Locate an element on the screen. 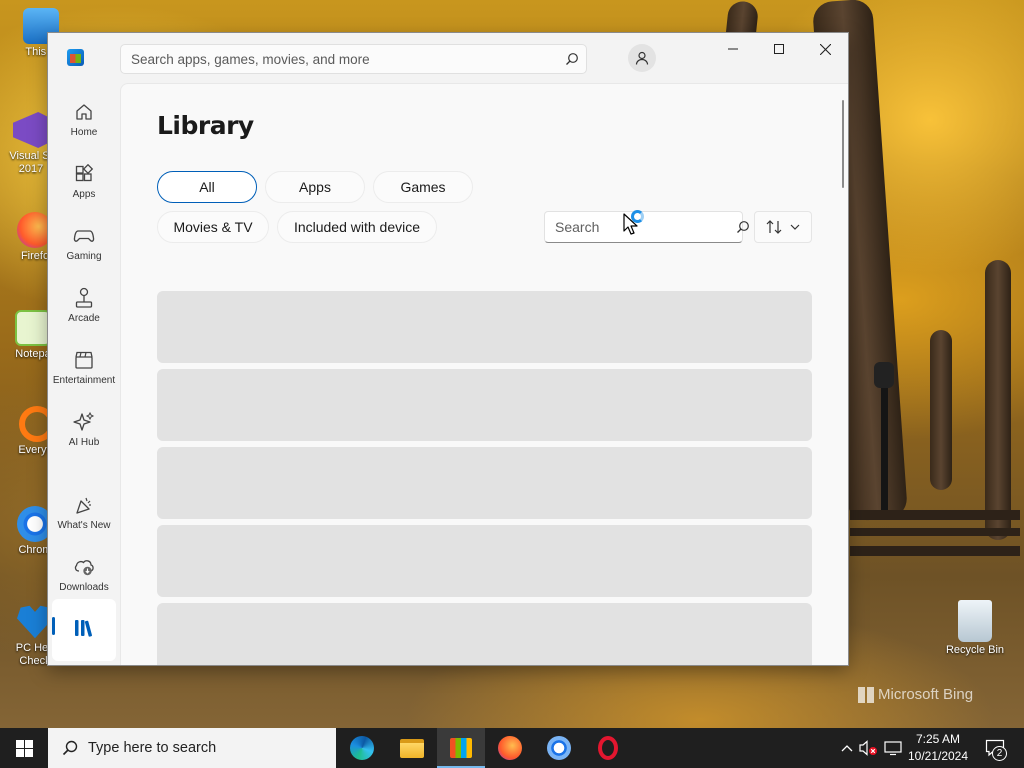  maximize-icon is located at coordinates (779, 49).